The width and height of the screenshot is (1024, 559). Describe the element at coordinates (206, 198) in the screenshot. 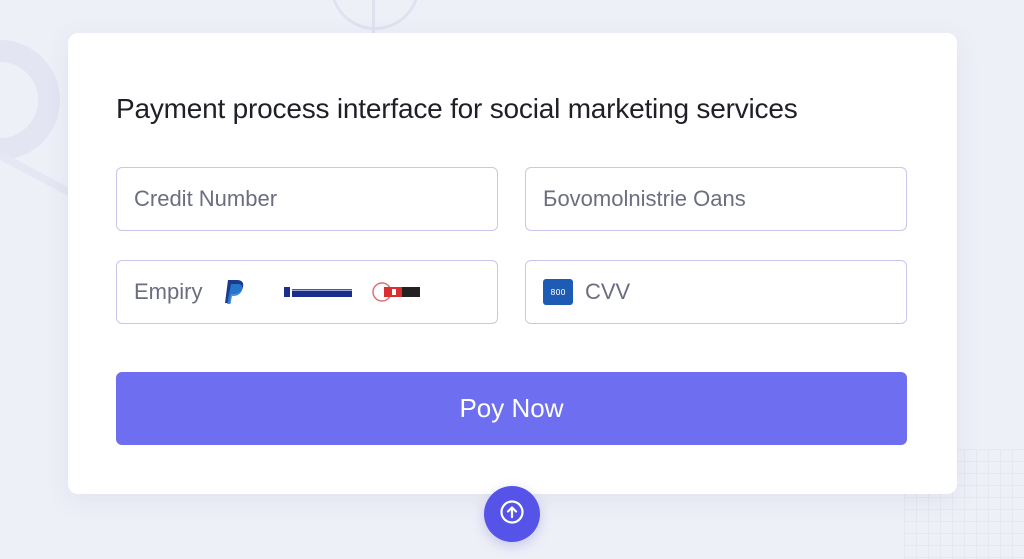

I see `credit-number-placeholder: Credit Number` at that location.